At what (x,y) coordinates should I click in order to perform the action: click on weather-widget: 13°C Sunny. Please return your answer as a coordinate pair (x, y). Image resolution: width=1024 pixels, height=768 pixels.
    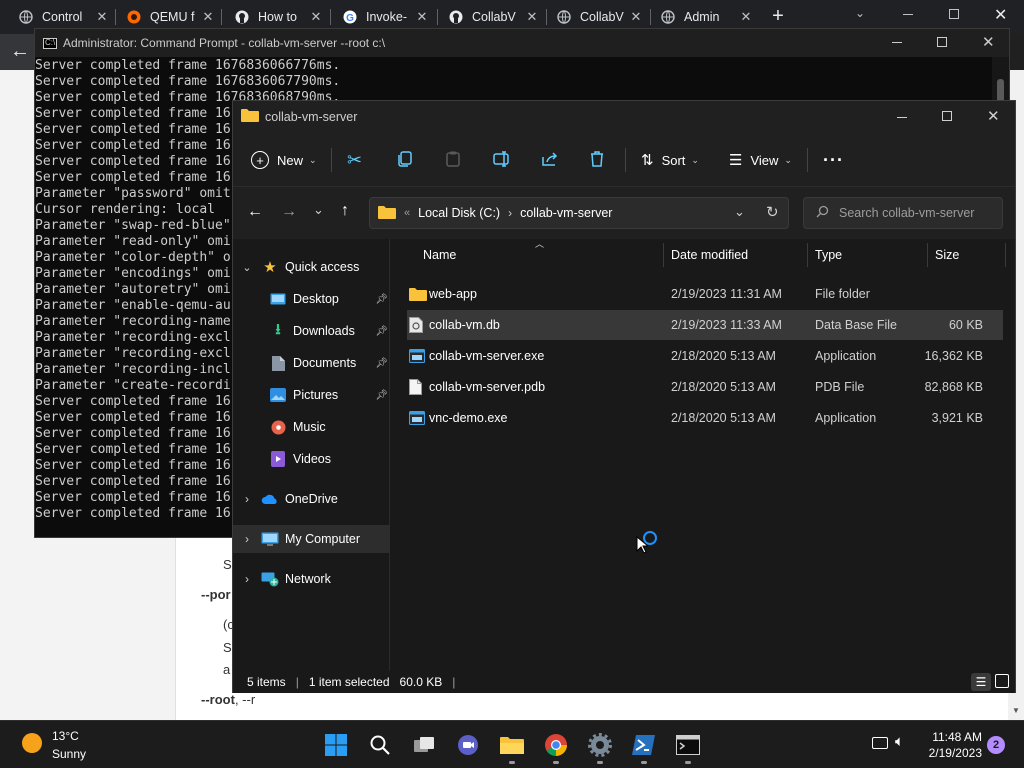
    Looking at the image, I should click on (65, 746).